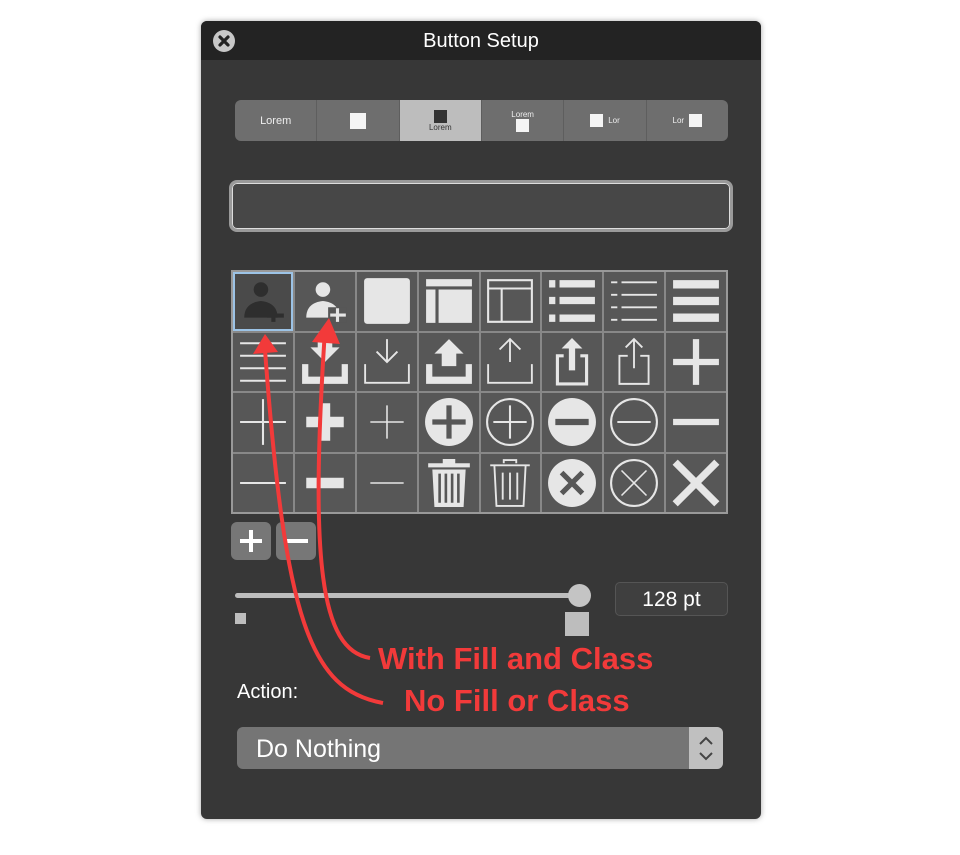 The width and height of the screenshot is (960, 855). Describe the element at coordinates (517, 700) in the screenshot. I see `annotation-no-fill: No Fill or Class` at that location.